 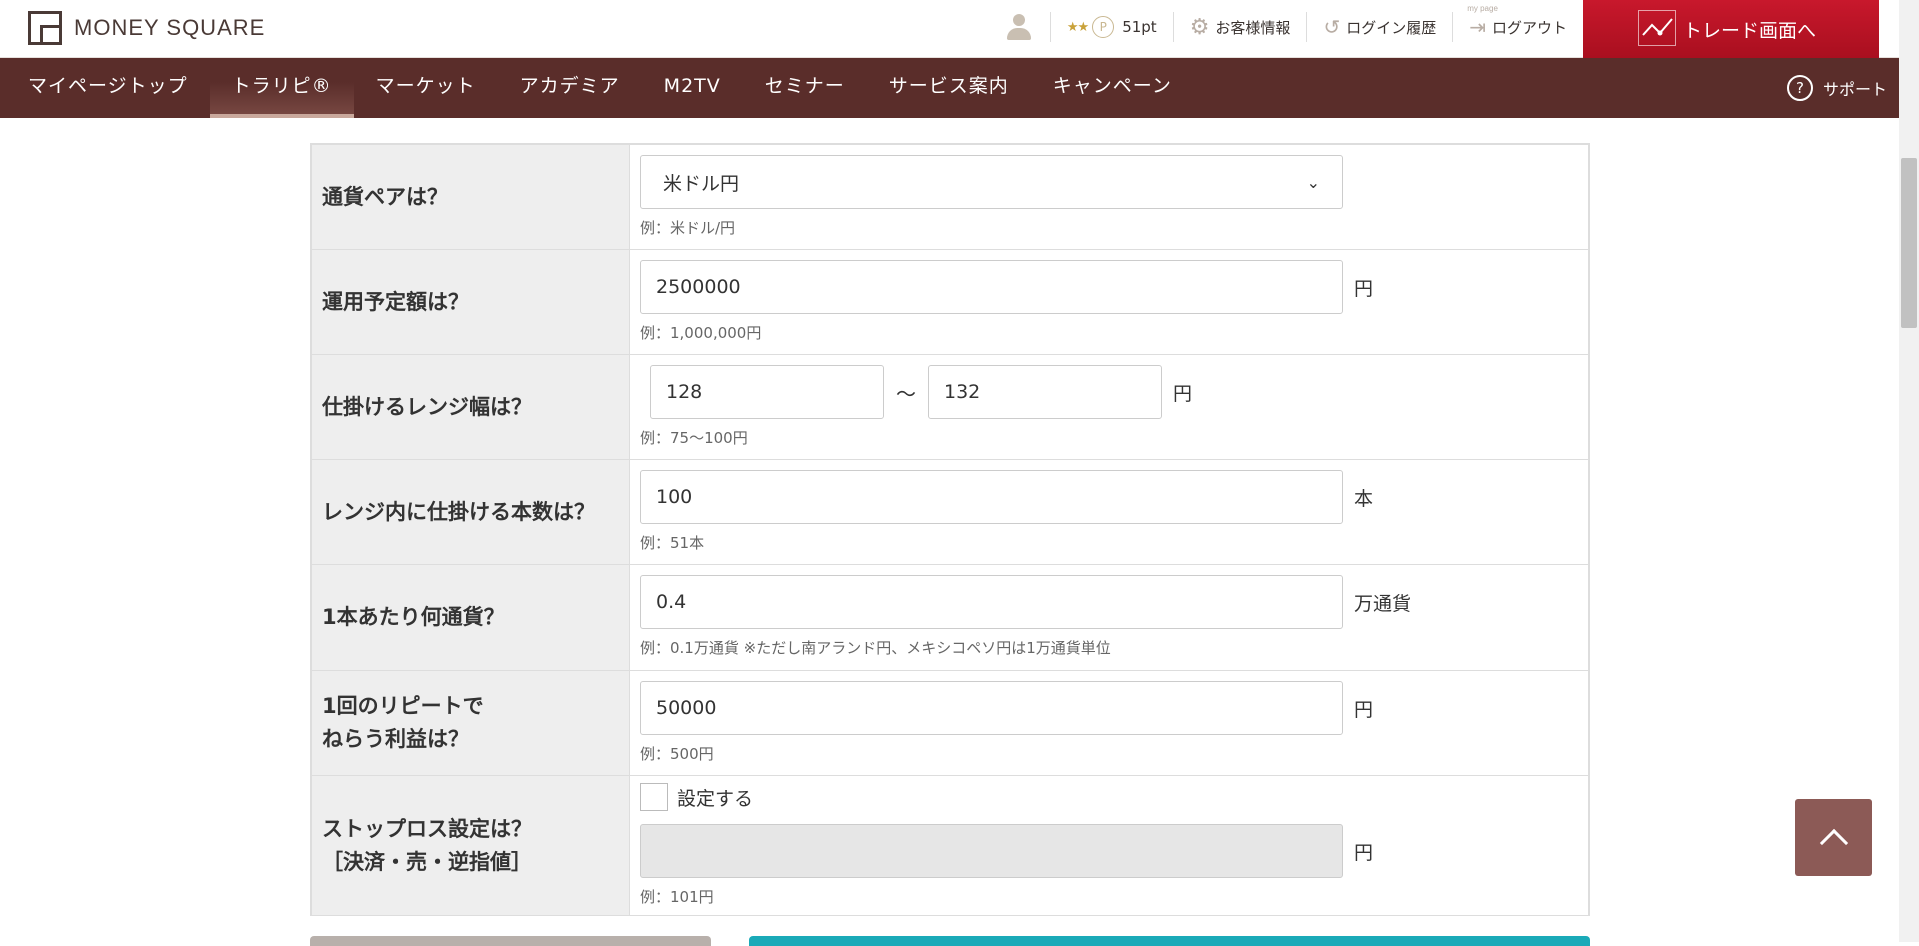 I want to click on stoploss-unit: 円, so click(x=1364, y=852).